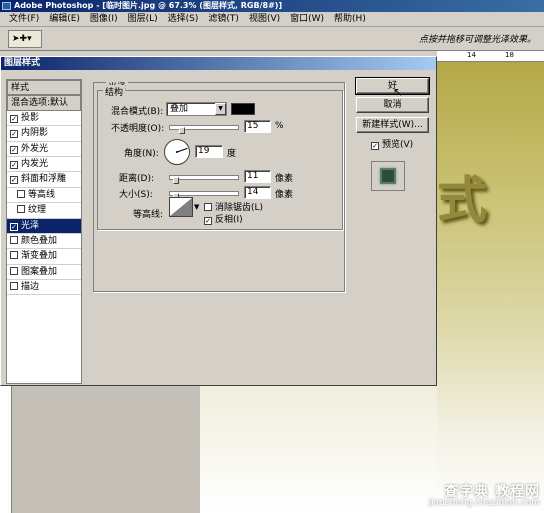 Image resolution: width=544 pixels, height=513 pixels. What do you see at coordinates (148, 215) in the screenshot?
I see `contour-label: 等高线:` at bounding box center [148, 215].